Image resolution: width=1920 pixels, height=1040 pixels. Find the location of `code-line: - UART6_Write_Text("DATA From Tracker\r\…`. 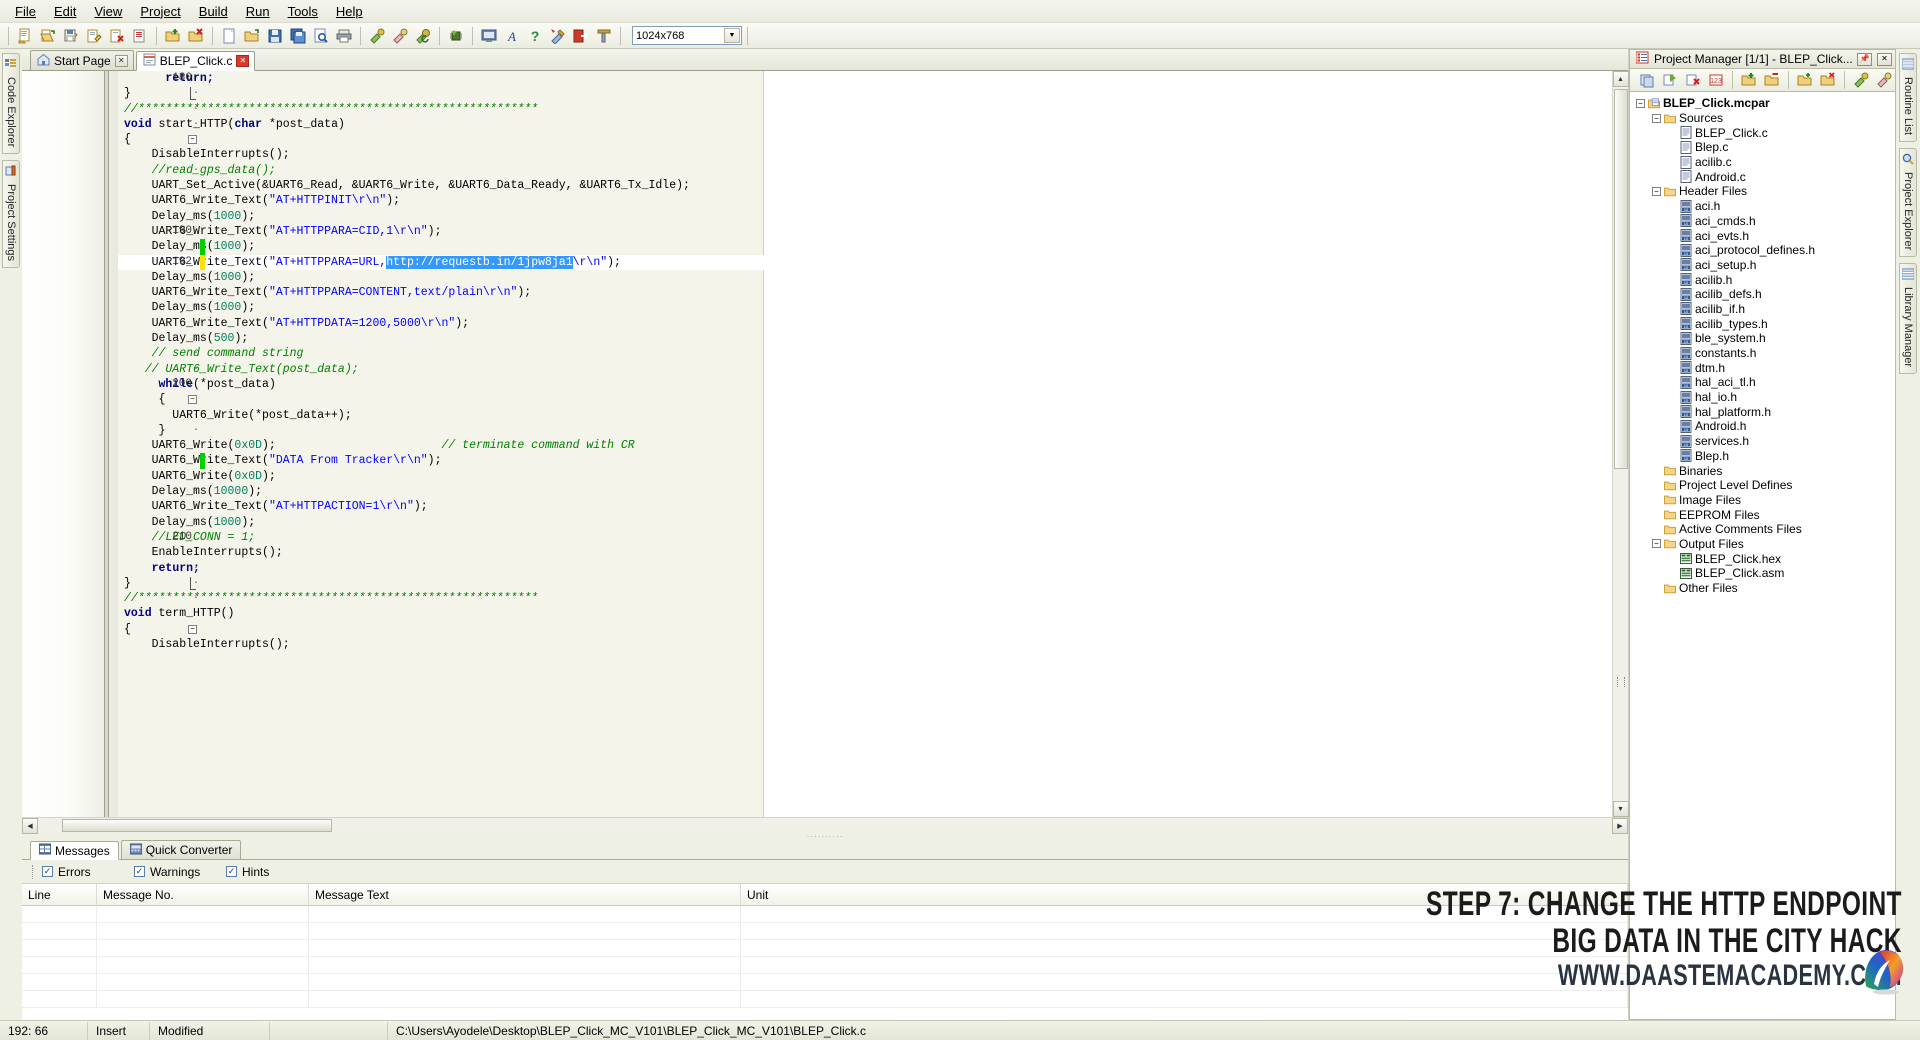

code-line: - UART6_Write_Text("DATA From Tracker\r\… is located at coordinates (865, 461).